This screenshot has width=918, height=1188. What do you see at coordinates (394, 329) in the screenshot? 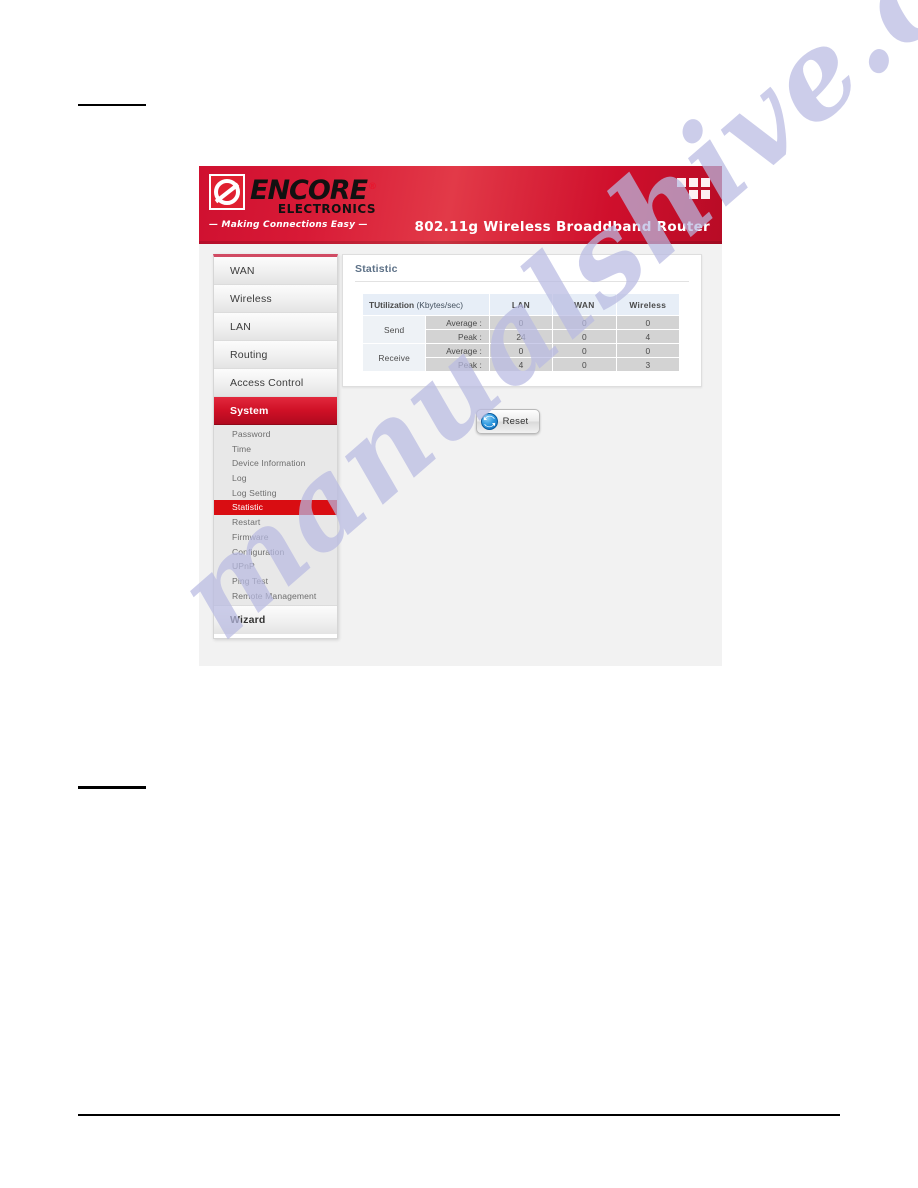
I see `row-group-label-send: Send` at bounding box center [394, 329].